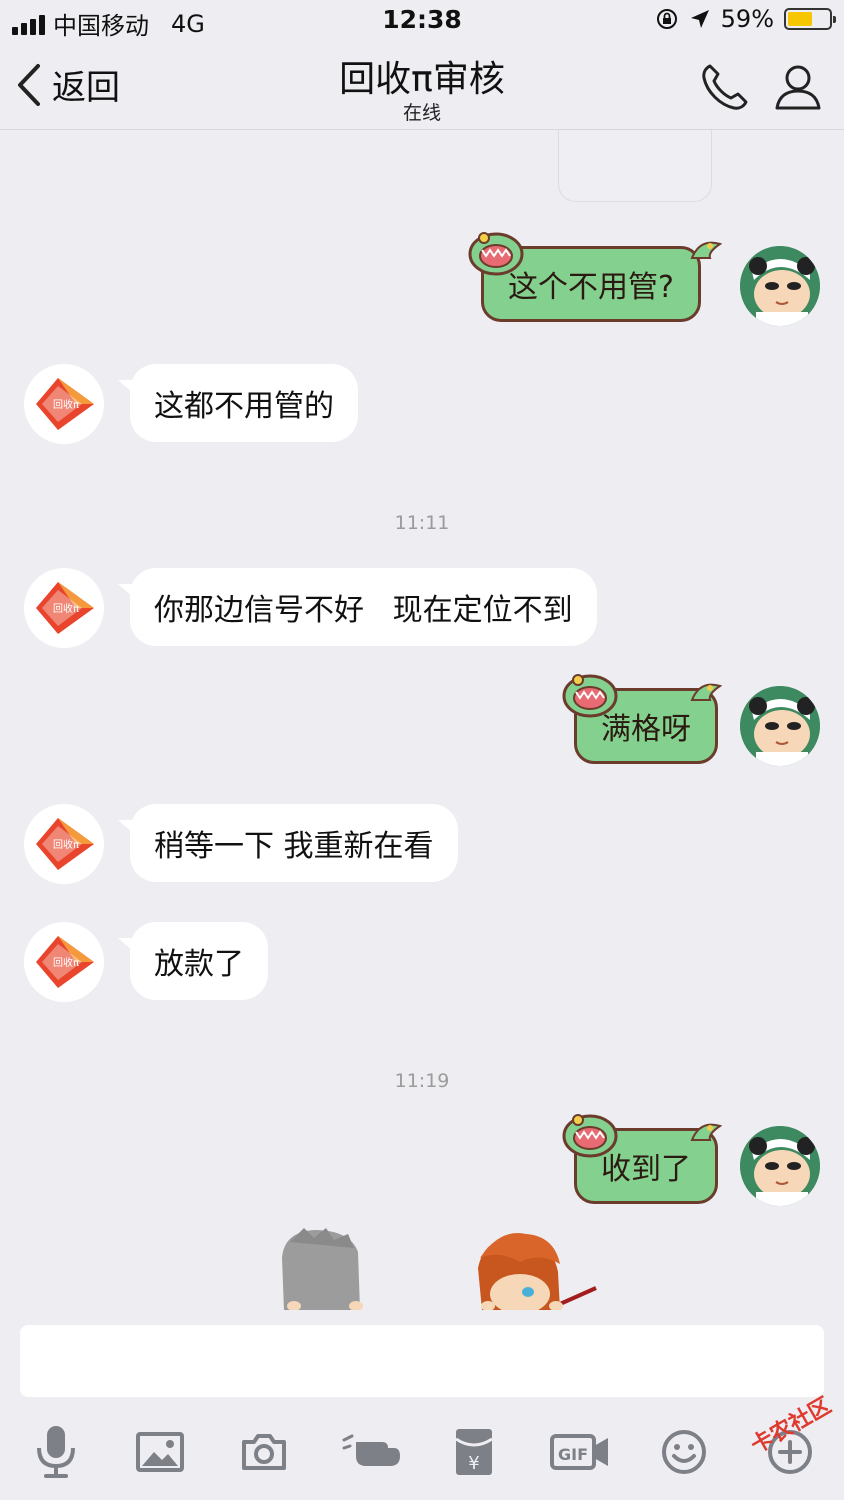 The width and height of the screenshot is (844, 1500). What do you see at coordinates (422, 1455) in the screenshot?
I see `input-toolbar: ¥ GIF` at bounding box center [422, 1455].